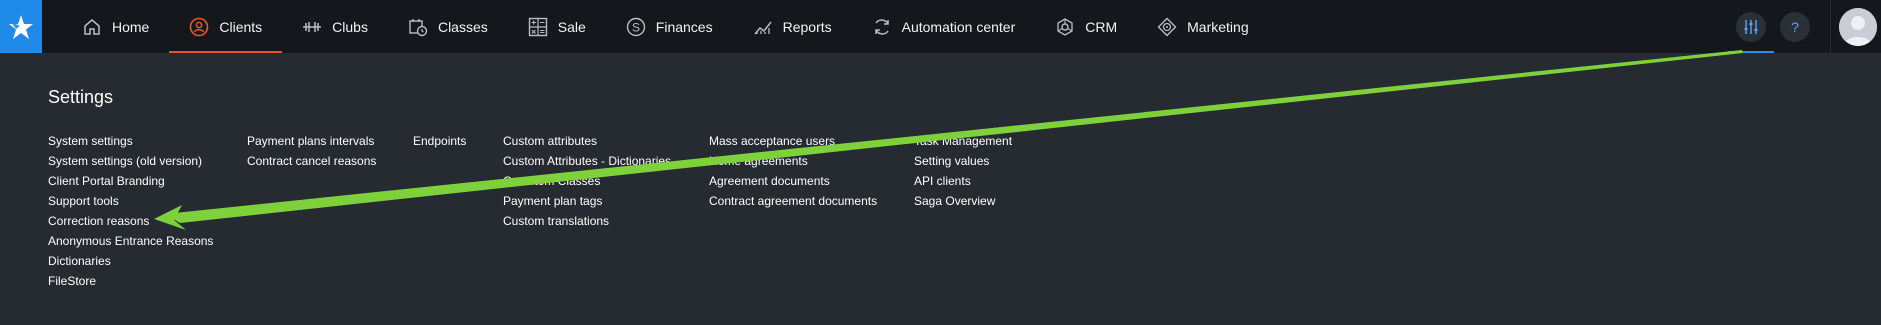 This screenshot has width=1881, height=325. What do you see at coordinates (587, 161) in the screenshot?
I see `settings-link: Custom Attributes - Dictionaries` at bounding box center [587, 161].